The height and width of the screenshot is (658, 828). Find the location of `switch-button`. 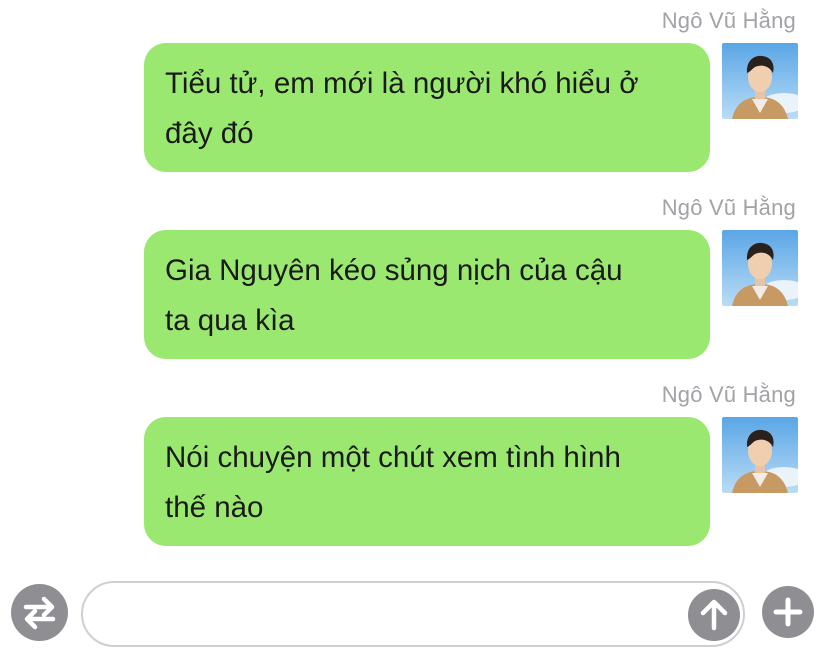

switch-button is located at coordinates (39, 612).